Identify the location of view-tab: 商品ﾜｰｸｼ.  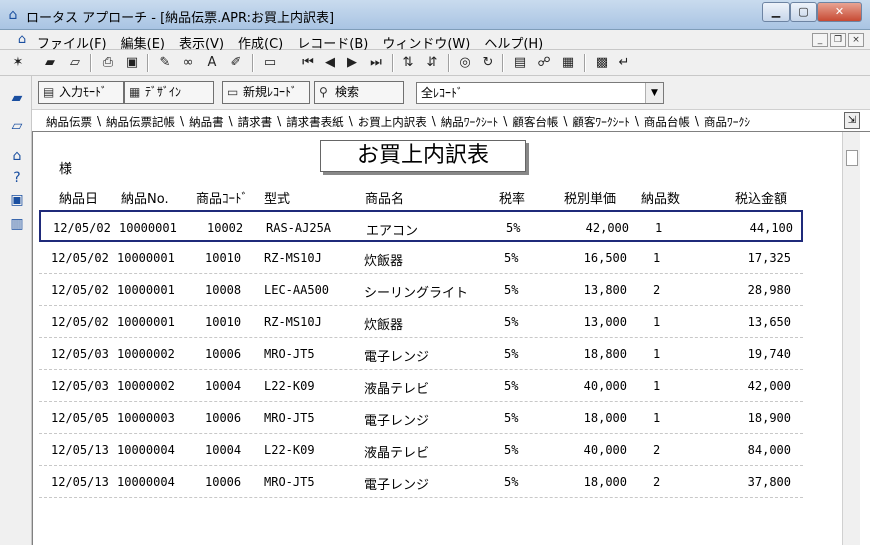
(727, 122).